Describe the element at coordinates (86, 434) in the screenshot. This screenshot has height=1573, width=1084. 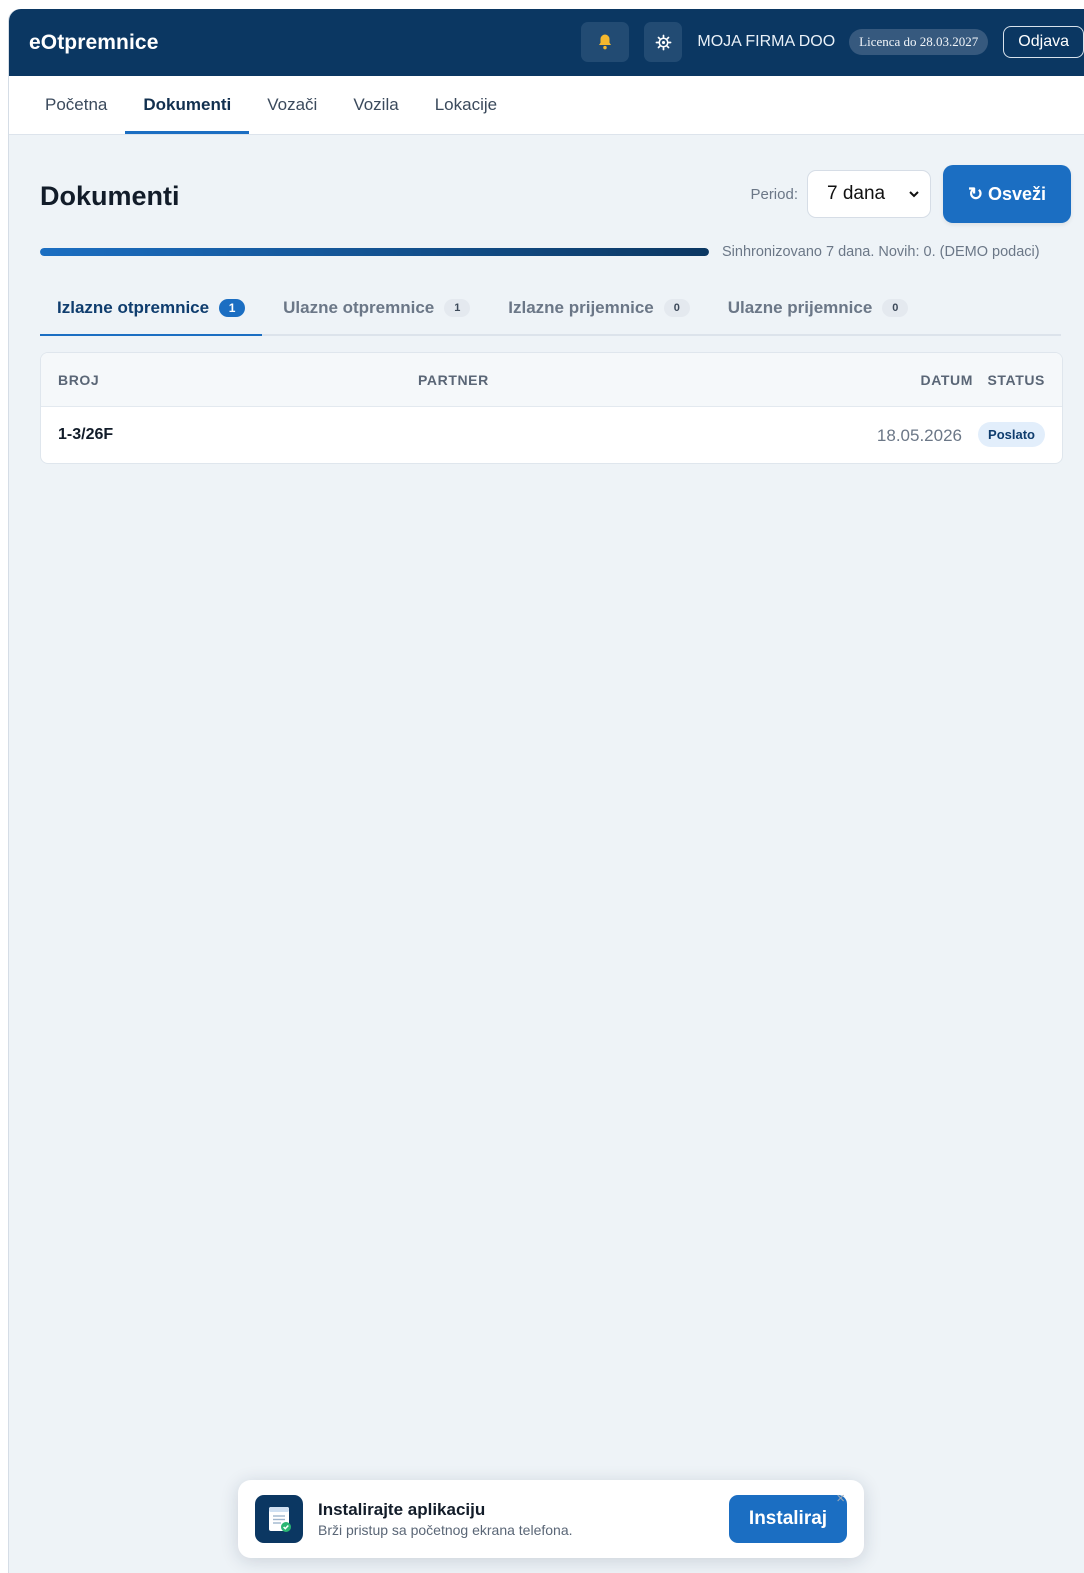
I see `cell-broj: 1-3/26F` at that location.